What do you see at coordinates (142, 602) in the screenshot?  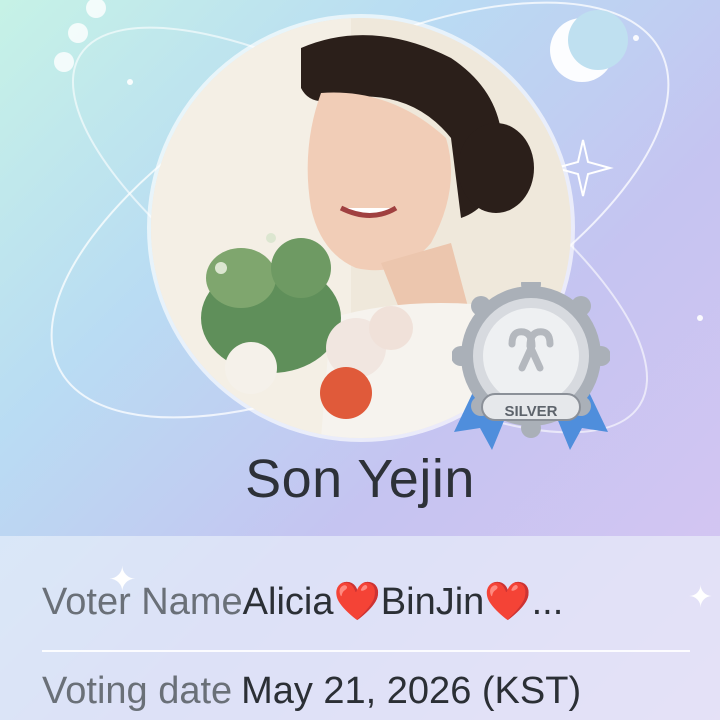 I see `voter-name-label: Voter Name` at bounding box center [142, 602].